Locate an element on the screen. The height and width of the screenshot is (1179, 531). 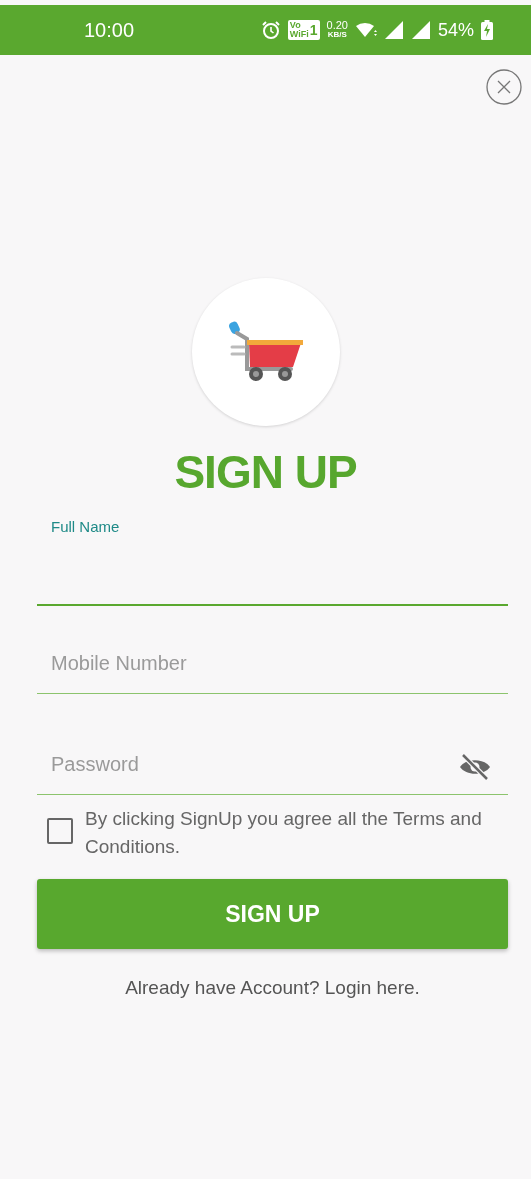
eye-off-icon is located at coordinates (475, 767).